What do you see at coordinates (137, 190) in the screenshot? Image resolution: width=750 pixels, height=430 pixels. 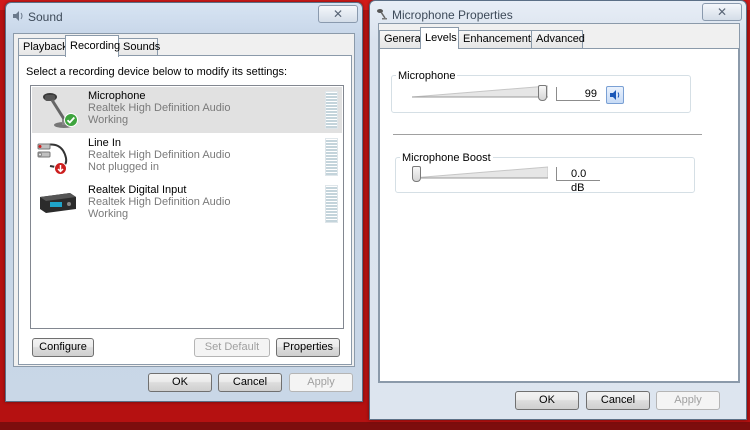 I see `device-name: Realtek Digital Input` at bounding box center [137, 190].